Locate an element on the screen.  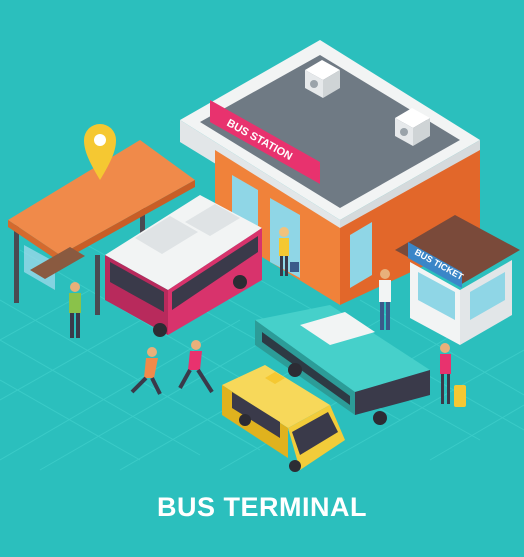
scene-caption: BUS TERMINAL is located at coordinates (262, 507).